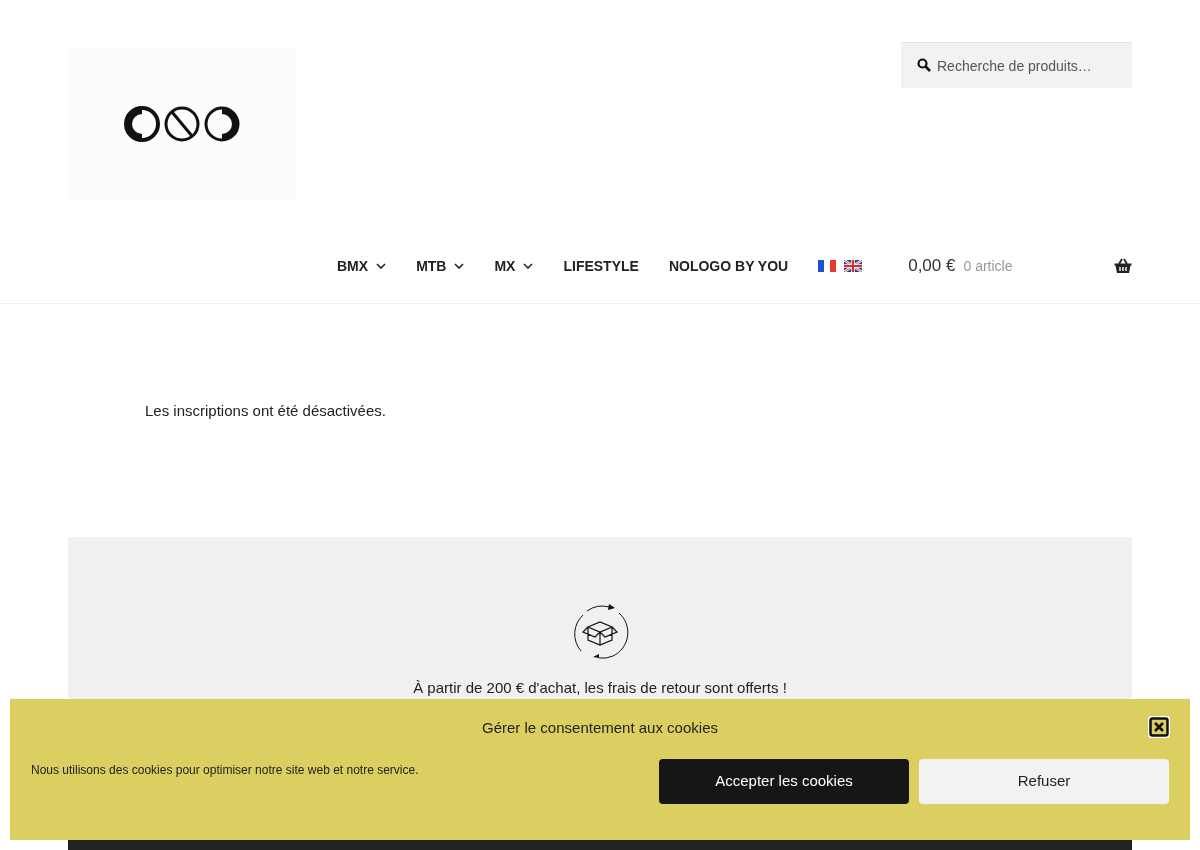 The width and height of the screenshot is (1200, 850). I want to click on cart-total: 0,00 €, so click(932, 266).